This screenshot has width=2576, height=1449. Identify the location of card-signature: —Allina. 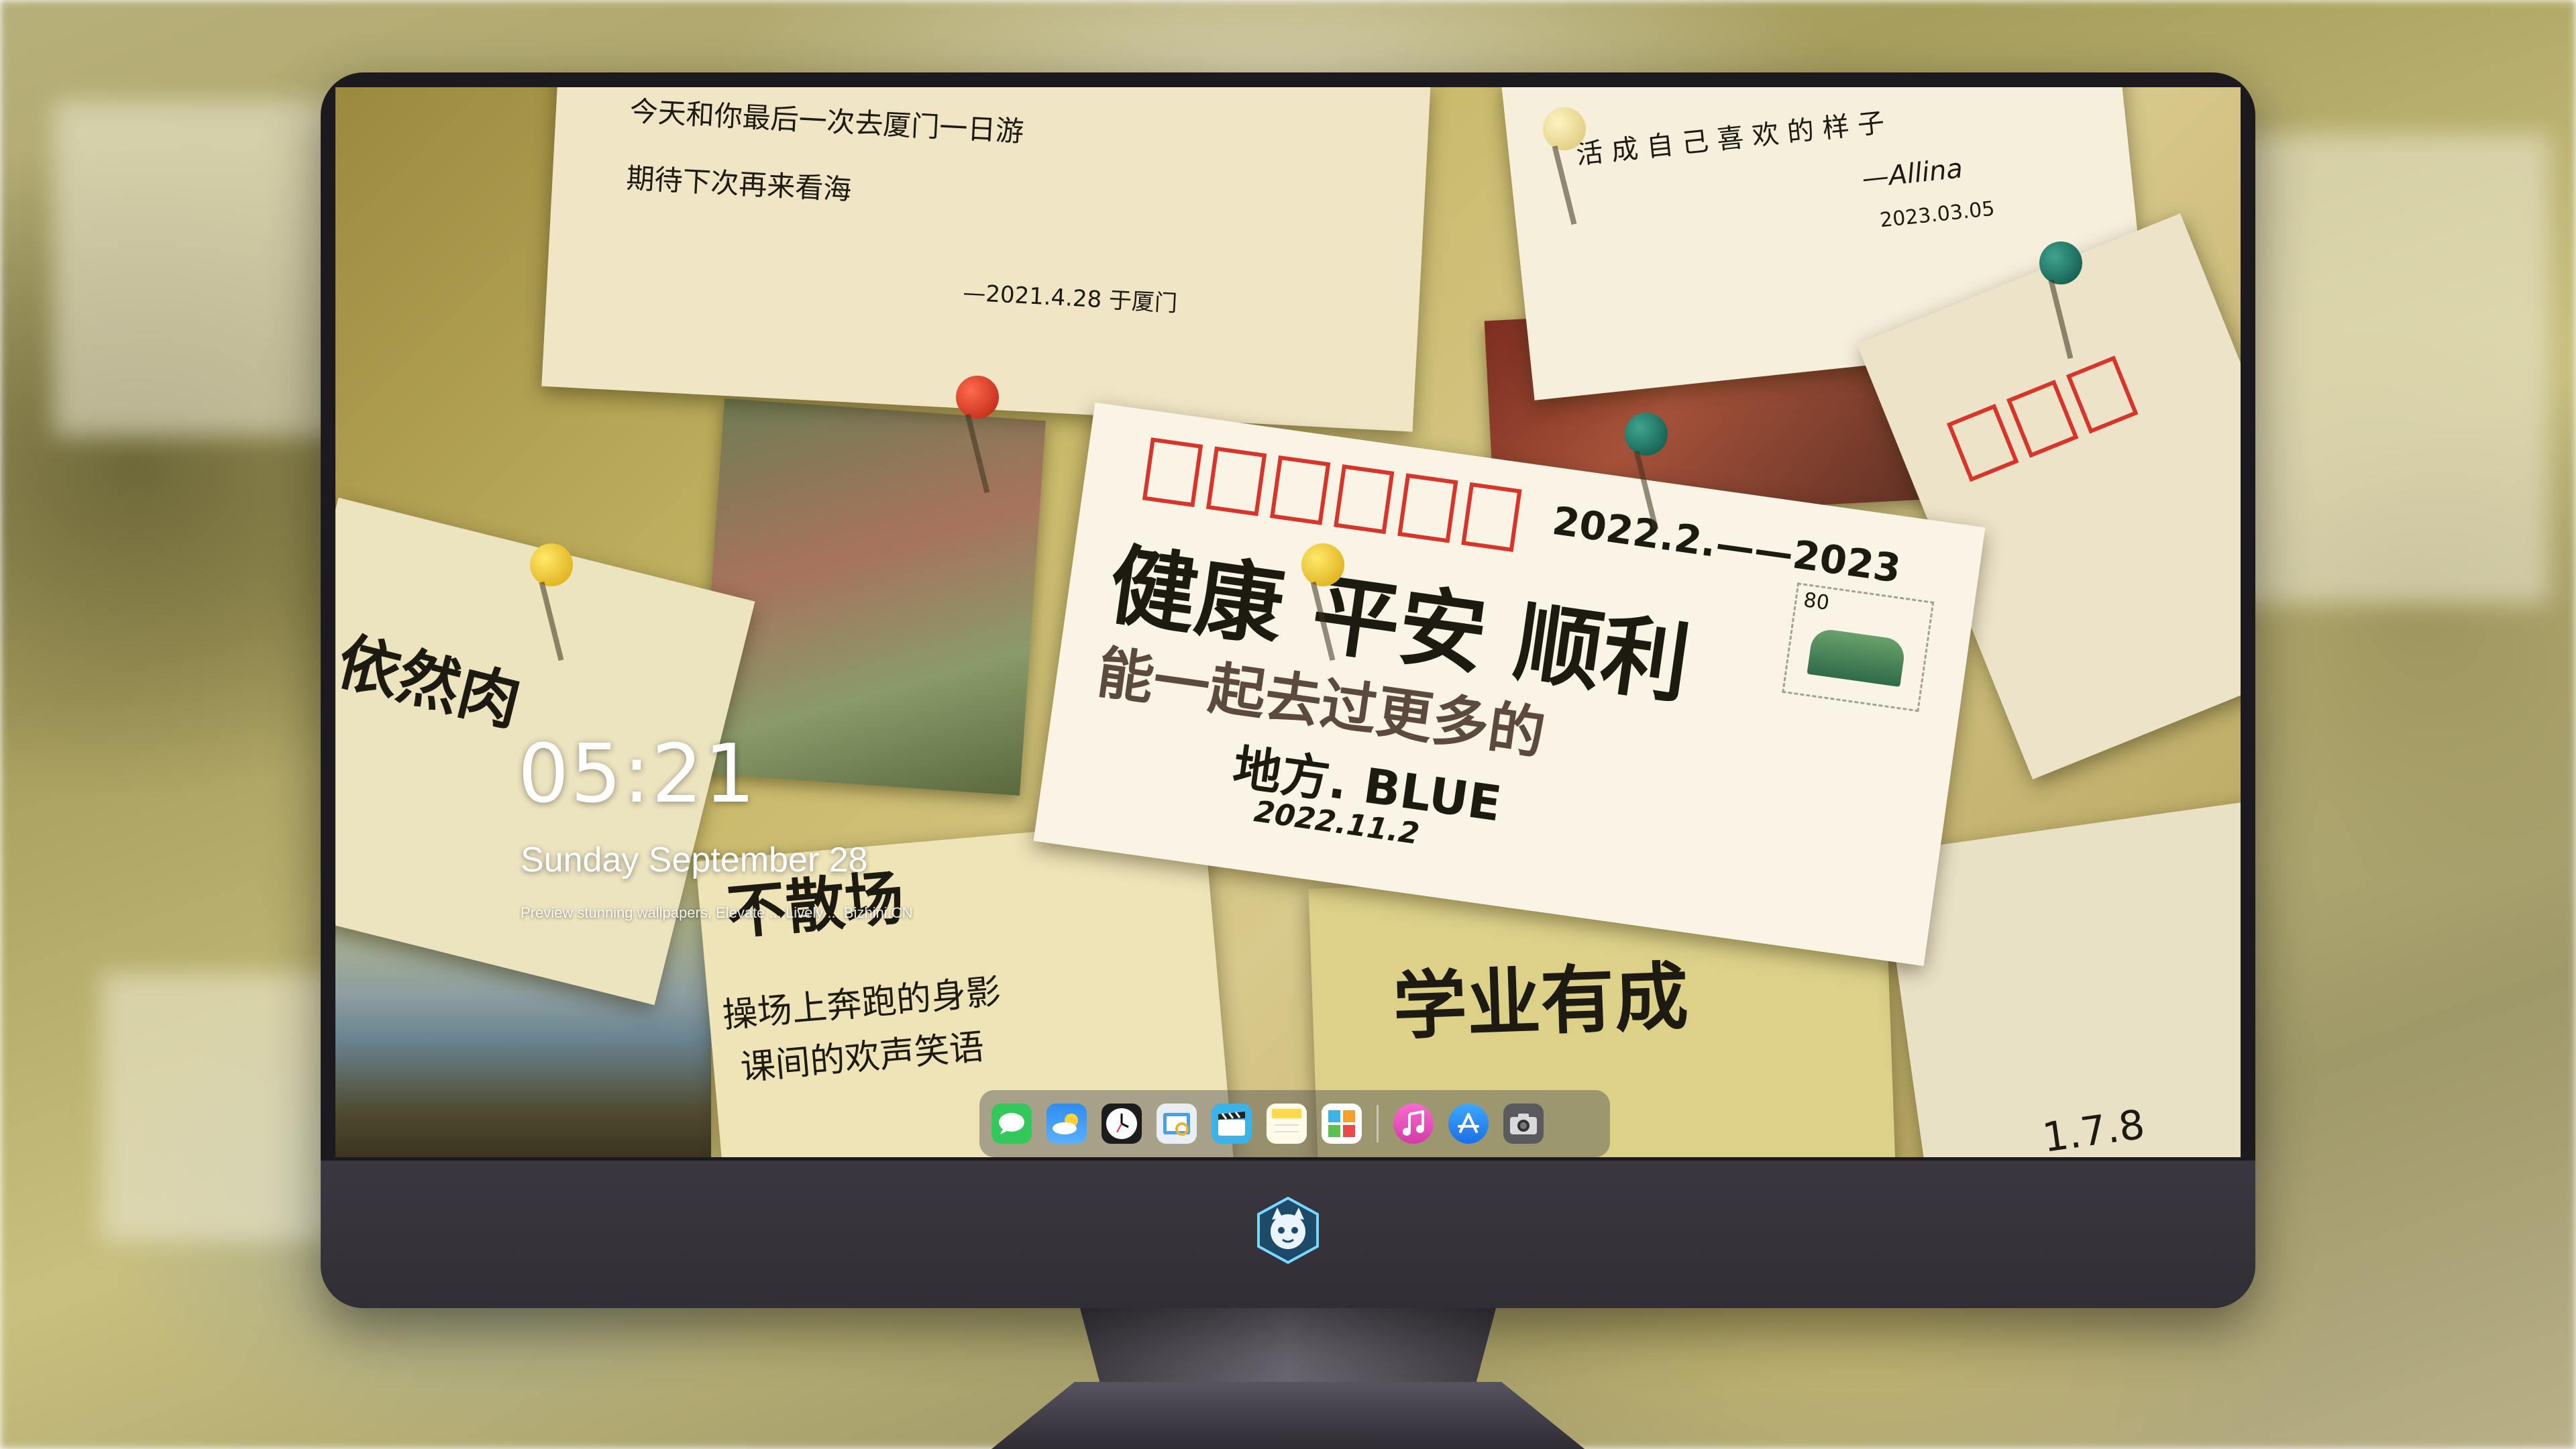
(1912, 174).